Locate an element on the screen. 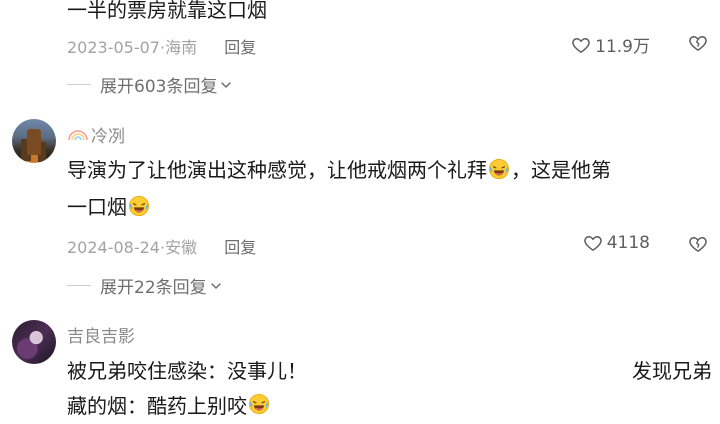 This screenshot has height=424, width=720. comment-text-line2: 一口烟 is located at coordinates (109, 207).